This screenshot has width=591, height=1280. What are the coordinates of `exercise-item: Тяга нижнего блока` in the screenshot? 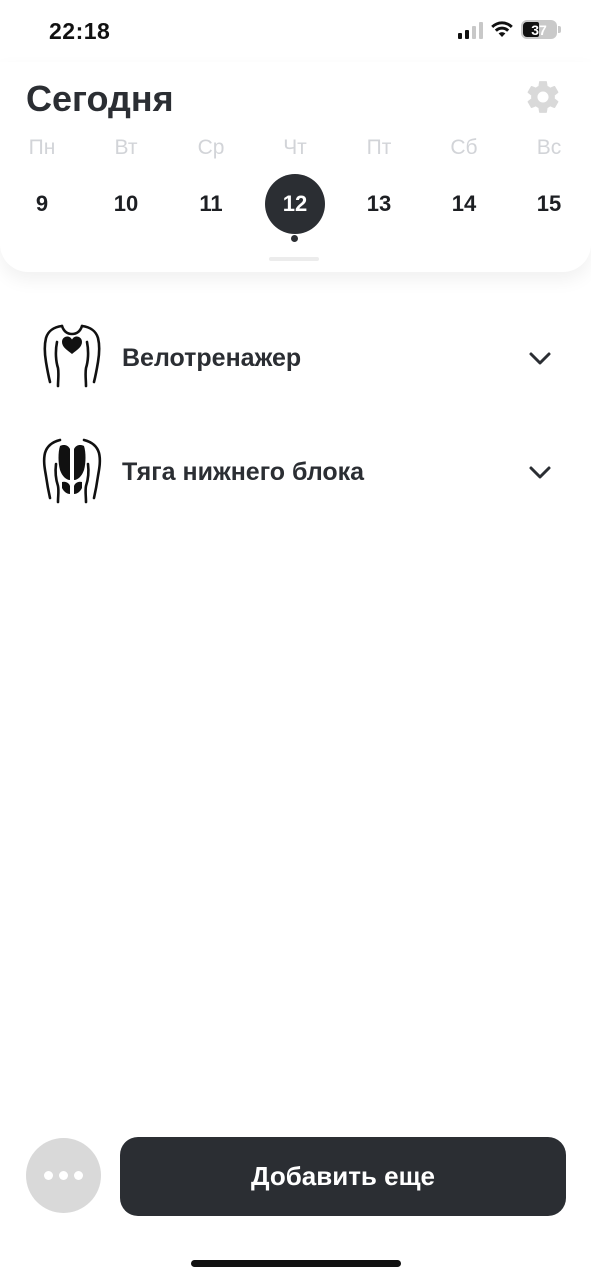 It's located at (295, 476).